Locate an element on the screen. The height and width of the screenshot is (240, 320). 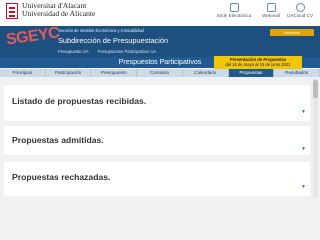
subdirection-title: Subdirección de Presupuestación is located at coordinates (113, 40).